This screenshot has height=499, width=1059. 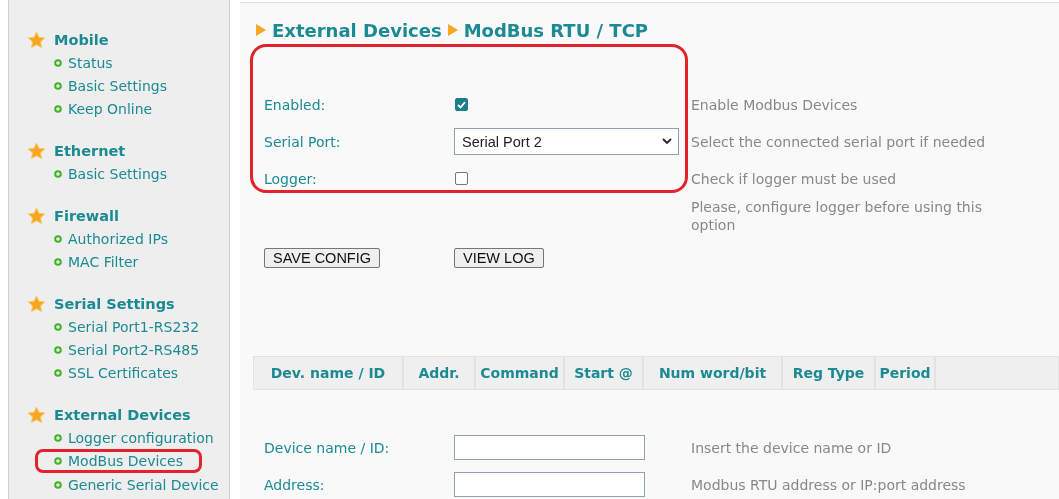 I want to click on sidebar-link: Authorized IPs, so click(x=106, y=238).